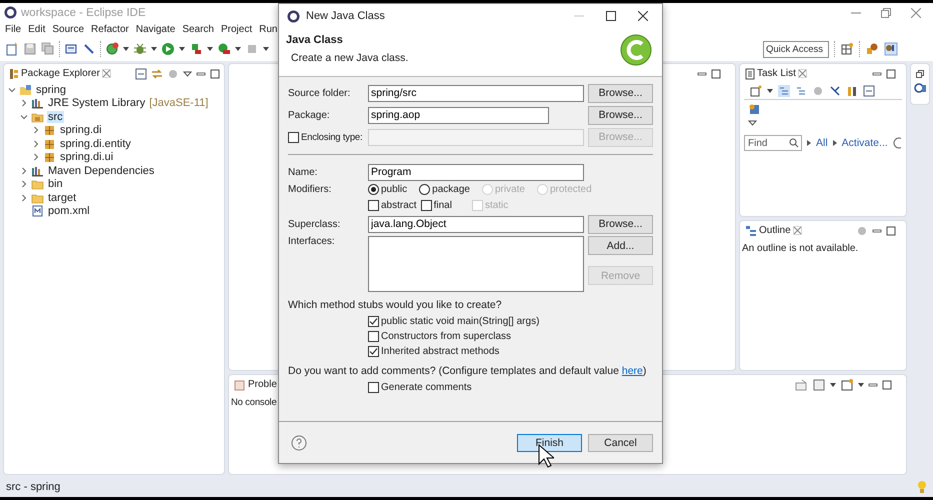  What do you see at coordinates (476, 93) in the screenshot?
I see `source-folder-field: spring/src` at bounding box center [476, 93].